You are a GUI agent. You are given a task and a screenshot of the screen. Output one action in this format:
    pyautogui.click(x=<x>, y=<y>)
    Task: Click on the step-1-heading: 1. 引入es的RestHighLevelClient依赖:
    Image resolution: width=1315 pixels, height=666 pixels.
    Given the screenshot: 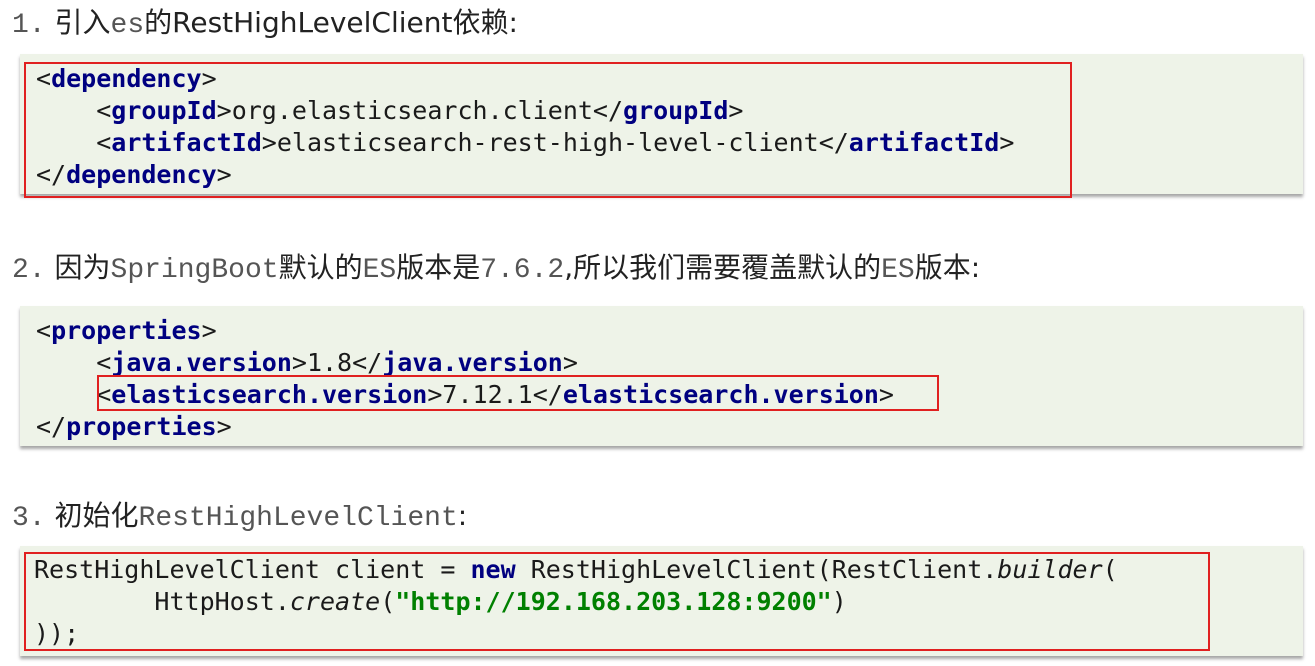 What is the action you would take?
    pyautogui.click(x=265, y=23)
    